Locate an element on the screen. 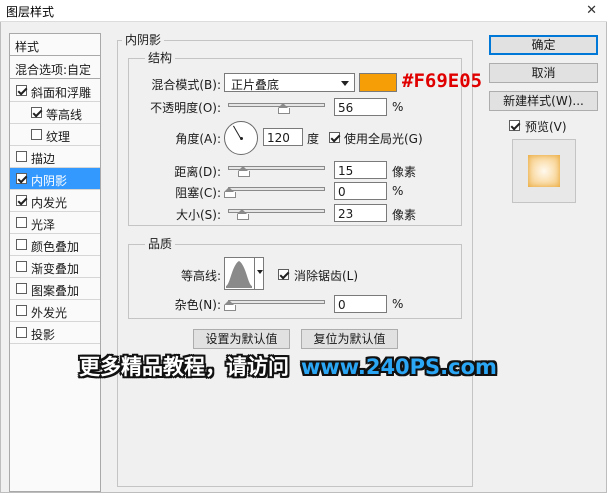  style-item-label: 颜色叠加 is located at coordinates (55, 247).